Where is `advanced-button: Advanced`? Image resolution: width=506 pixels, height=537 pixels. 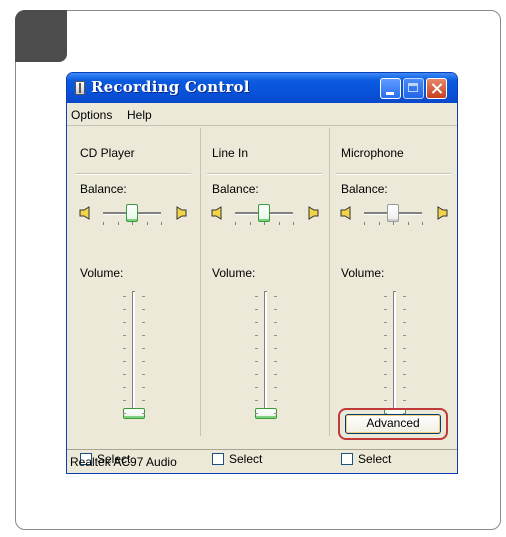
advanced-button: Advanced is located at coordinates (393, 424).